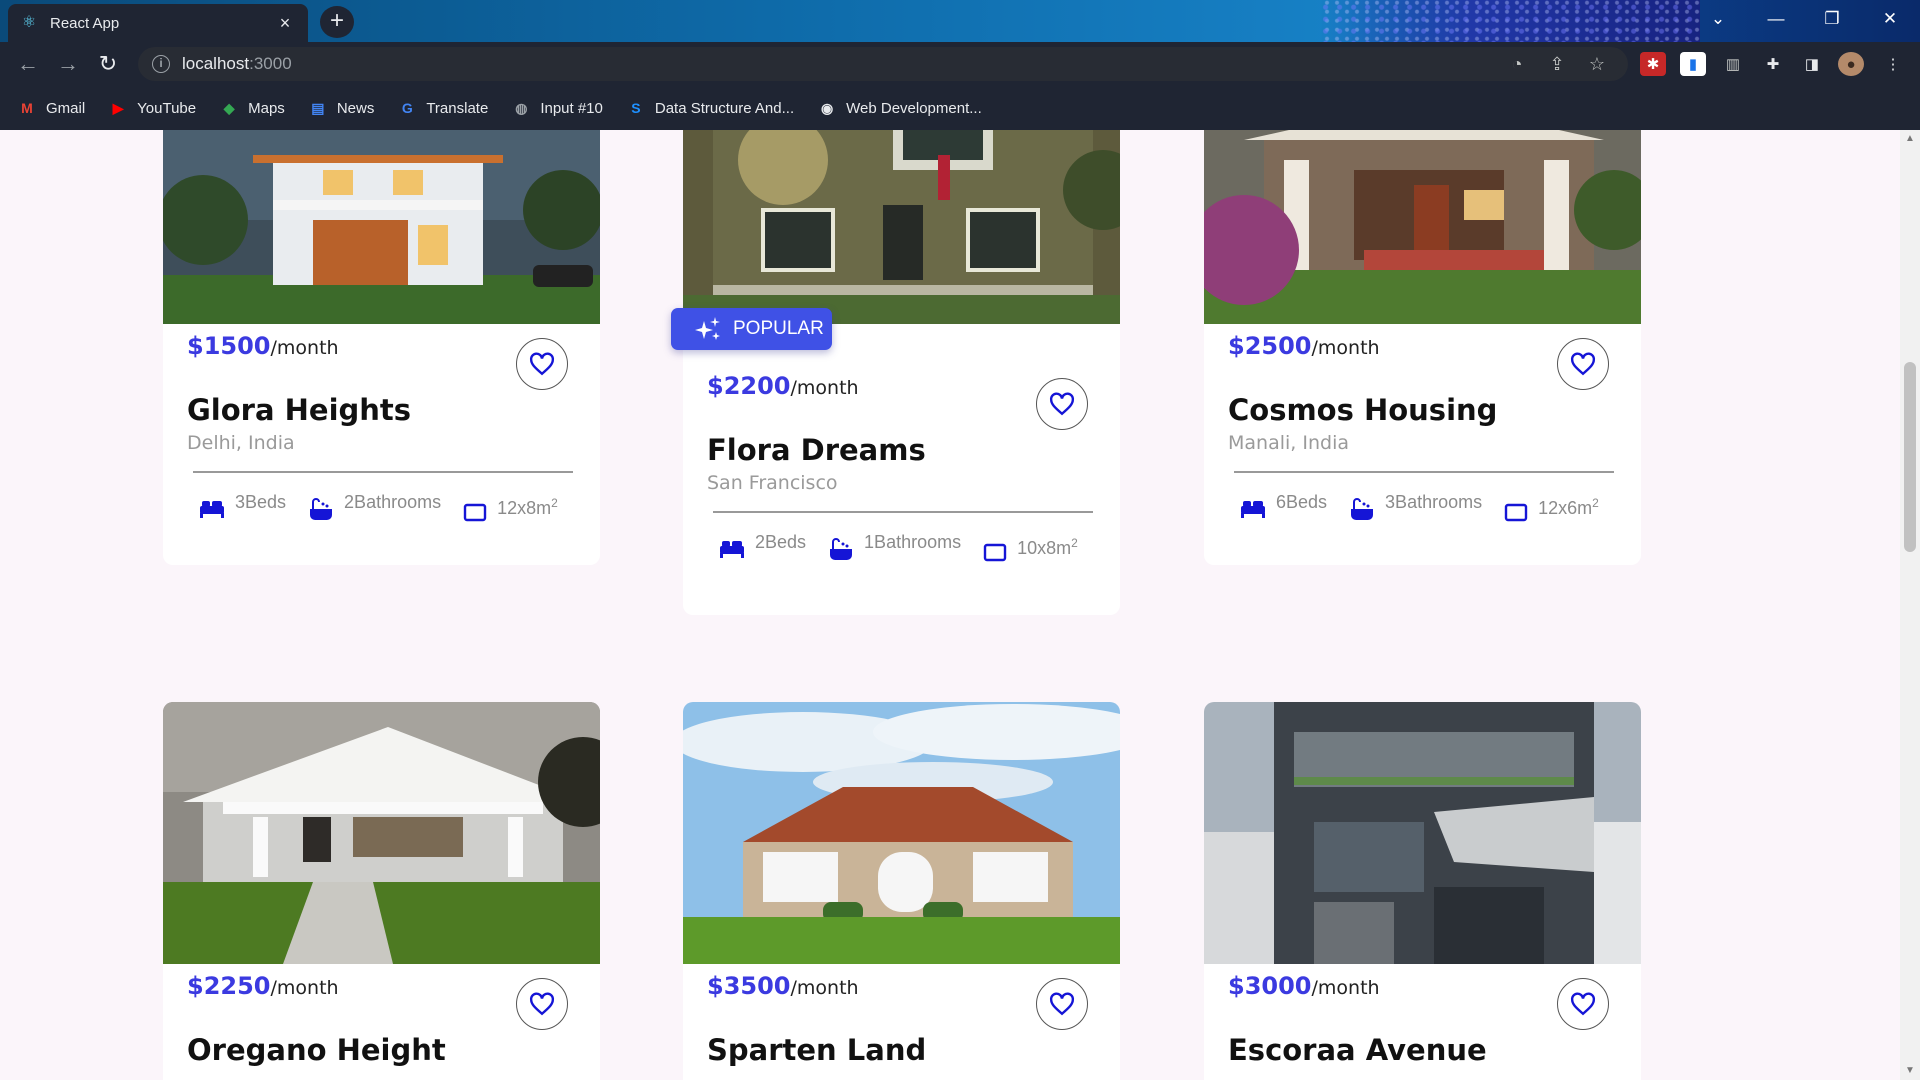  Describe the element at coordinates (1733, 64) in the screenshot. I see `extension-chart-icon: ▥` at that location.